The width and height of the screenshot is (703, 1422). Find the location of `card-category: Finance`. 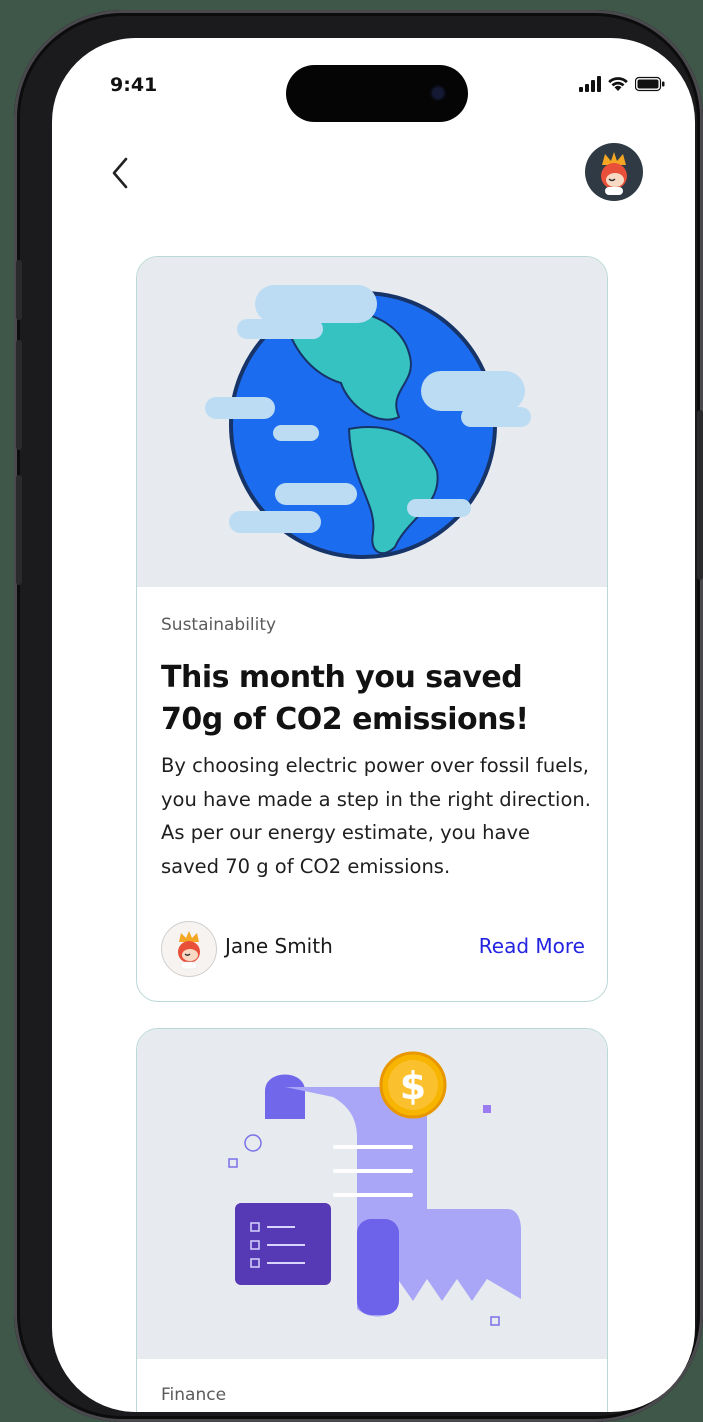

card-category: Finance is located at coordinates (194, 1395).